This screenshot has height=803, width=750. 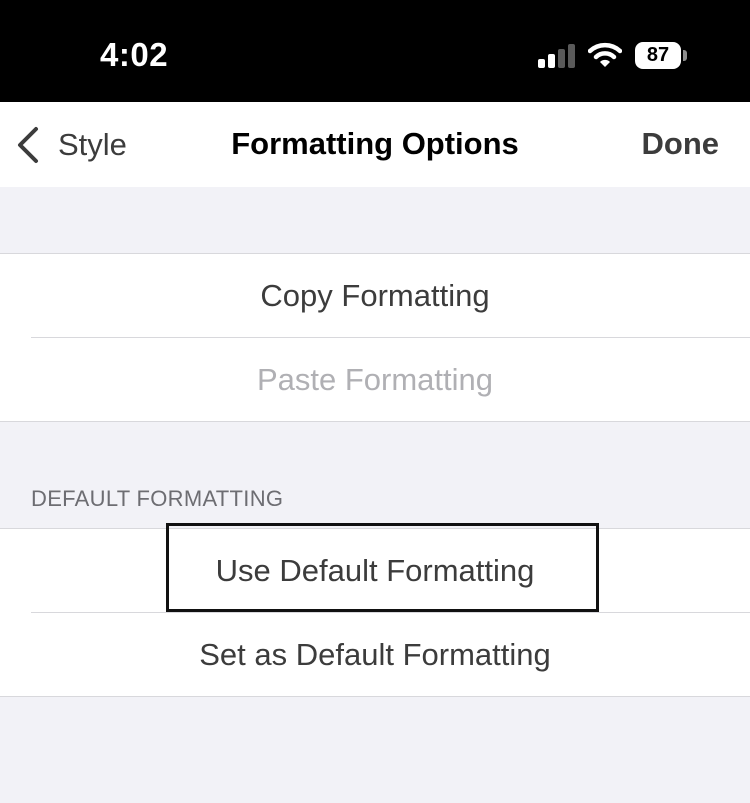 I want to click on status-time: 4:02, so click(x=134, y=54).